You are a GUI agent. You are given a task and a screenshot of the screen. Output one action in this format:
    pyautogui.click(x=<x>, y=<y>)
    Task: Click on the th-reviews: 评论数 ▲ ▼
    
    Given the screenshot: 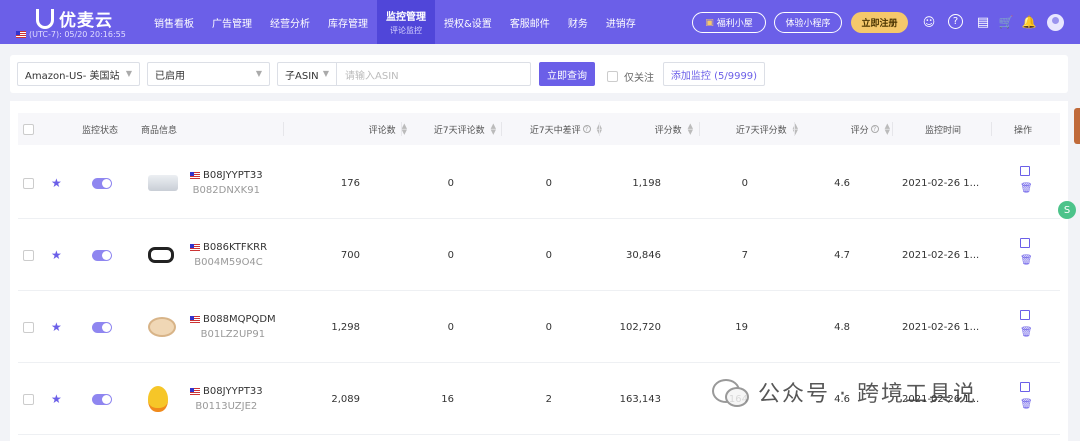 What is the action you would take?
    pyautogui.click(x=349, y=129)
    